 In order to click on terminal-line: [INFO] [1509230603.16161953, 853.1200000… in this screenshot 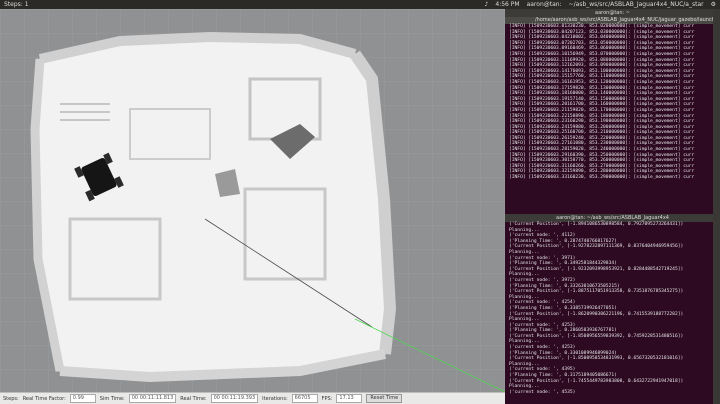, I will do `click(602, 82)`.